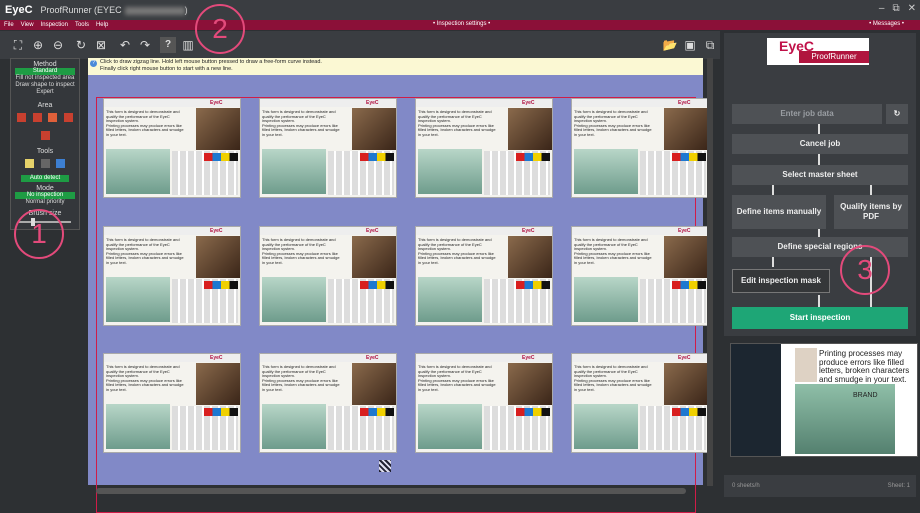  I want to click on sheet-number: Sheet: 1, so click(898, 486).